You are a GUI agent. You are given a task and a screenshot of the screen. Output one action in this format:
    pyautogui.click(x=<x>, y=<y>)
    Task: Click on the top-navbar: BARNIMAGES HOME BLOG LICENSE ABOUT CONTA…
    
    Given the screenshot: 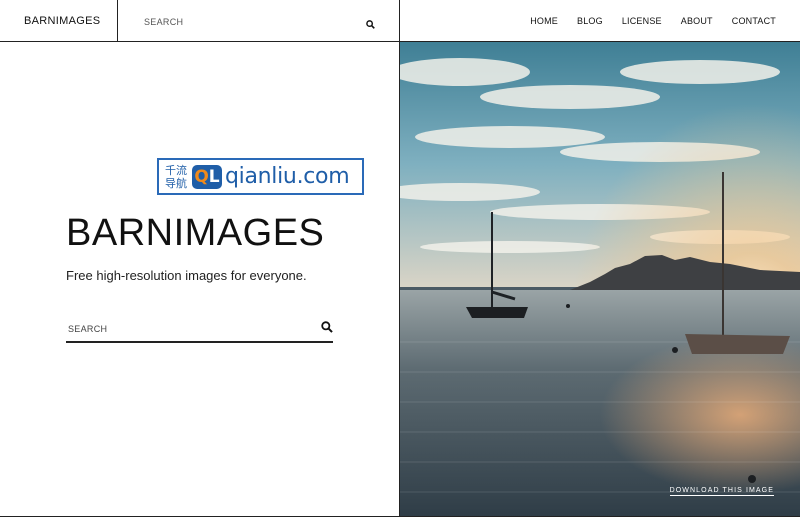 What is the action you would take?
    pyautogui.click(x=400, y=21)
    